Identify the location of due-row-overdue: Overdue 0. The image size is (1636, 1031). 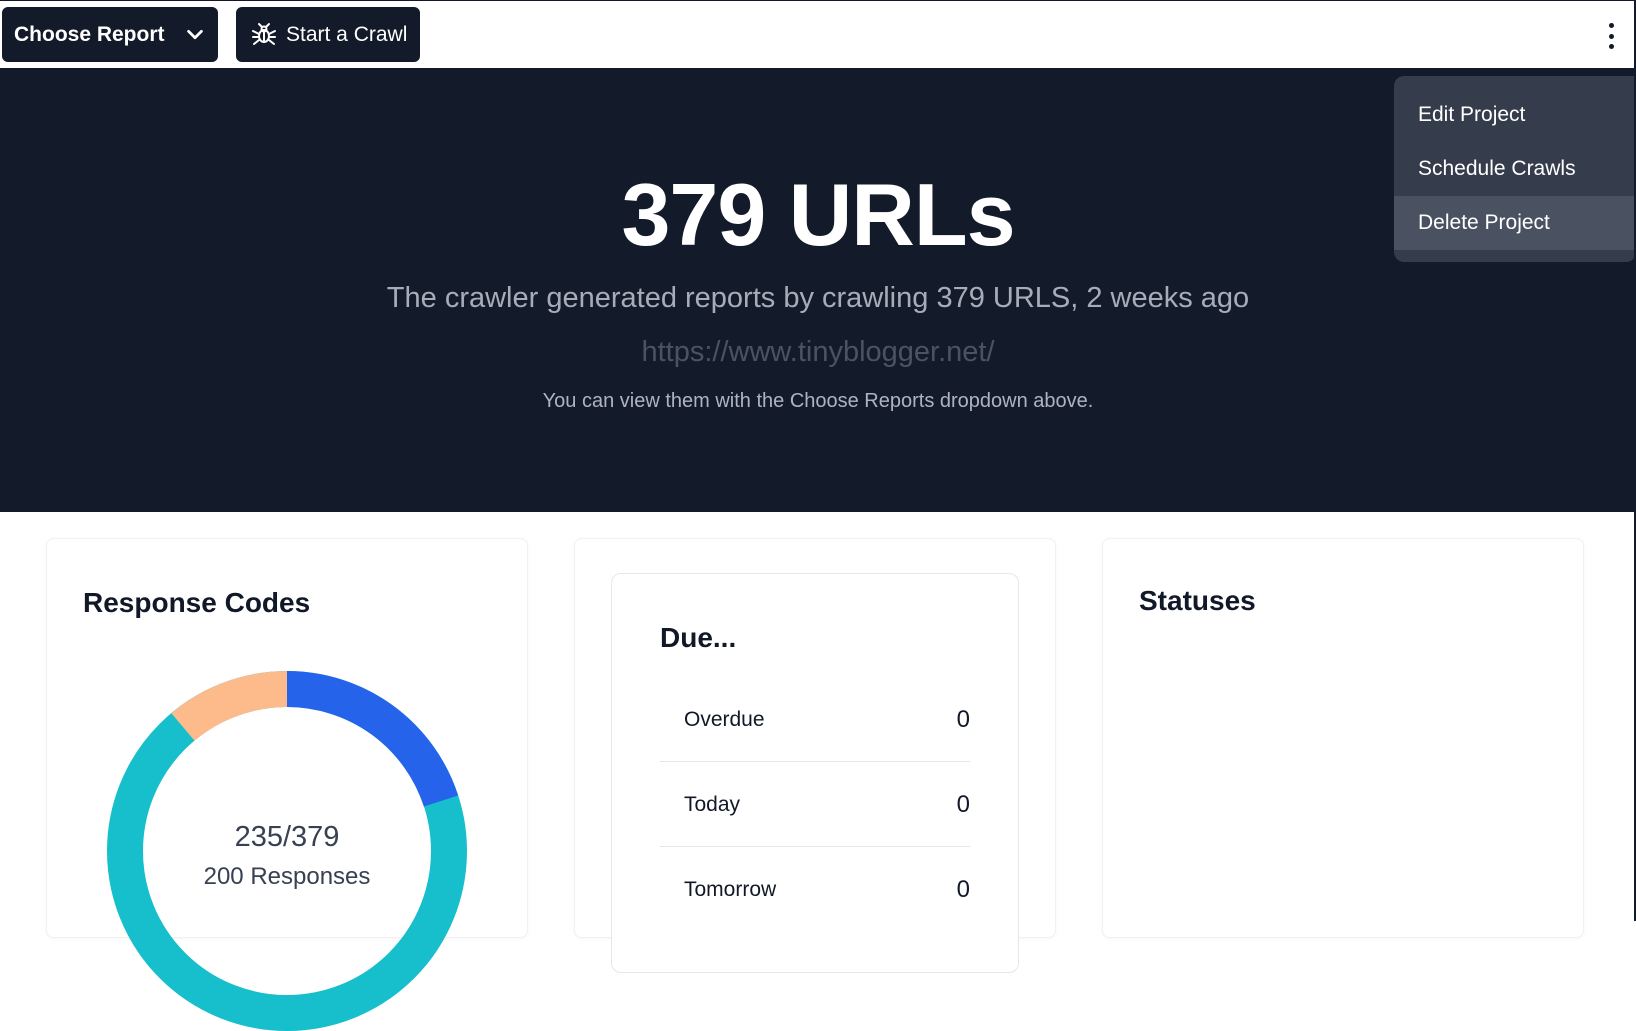
(815, 720).